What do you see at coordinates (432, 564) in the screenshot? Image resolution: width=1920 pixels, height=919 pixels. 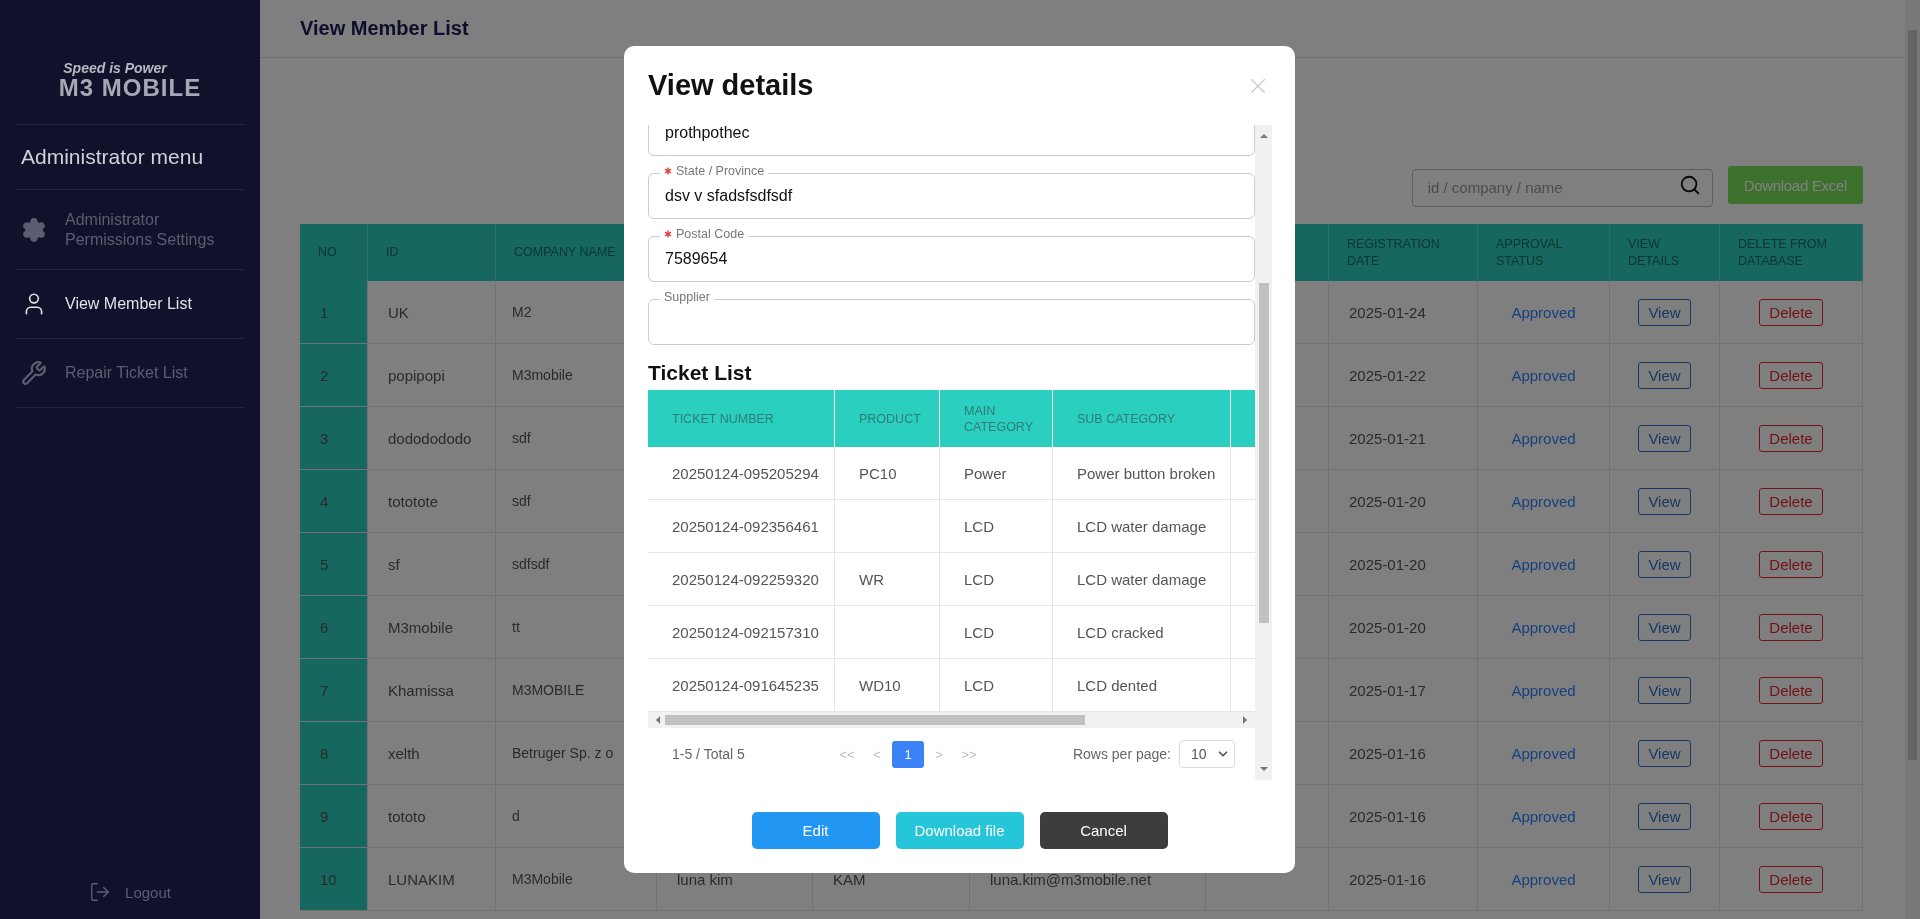 I see `table-cell: sf` at bounding box center [432, 564].